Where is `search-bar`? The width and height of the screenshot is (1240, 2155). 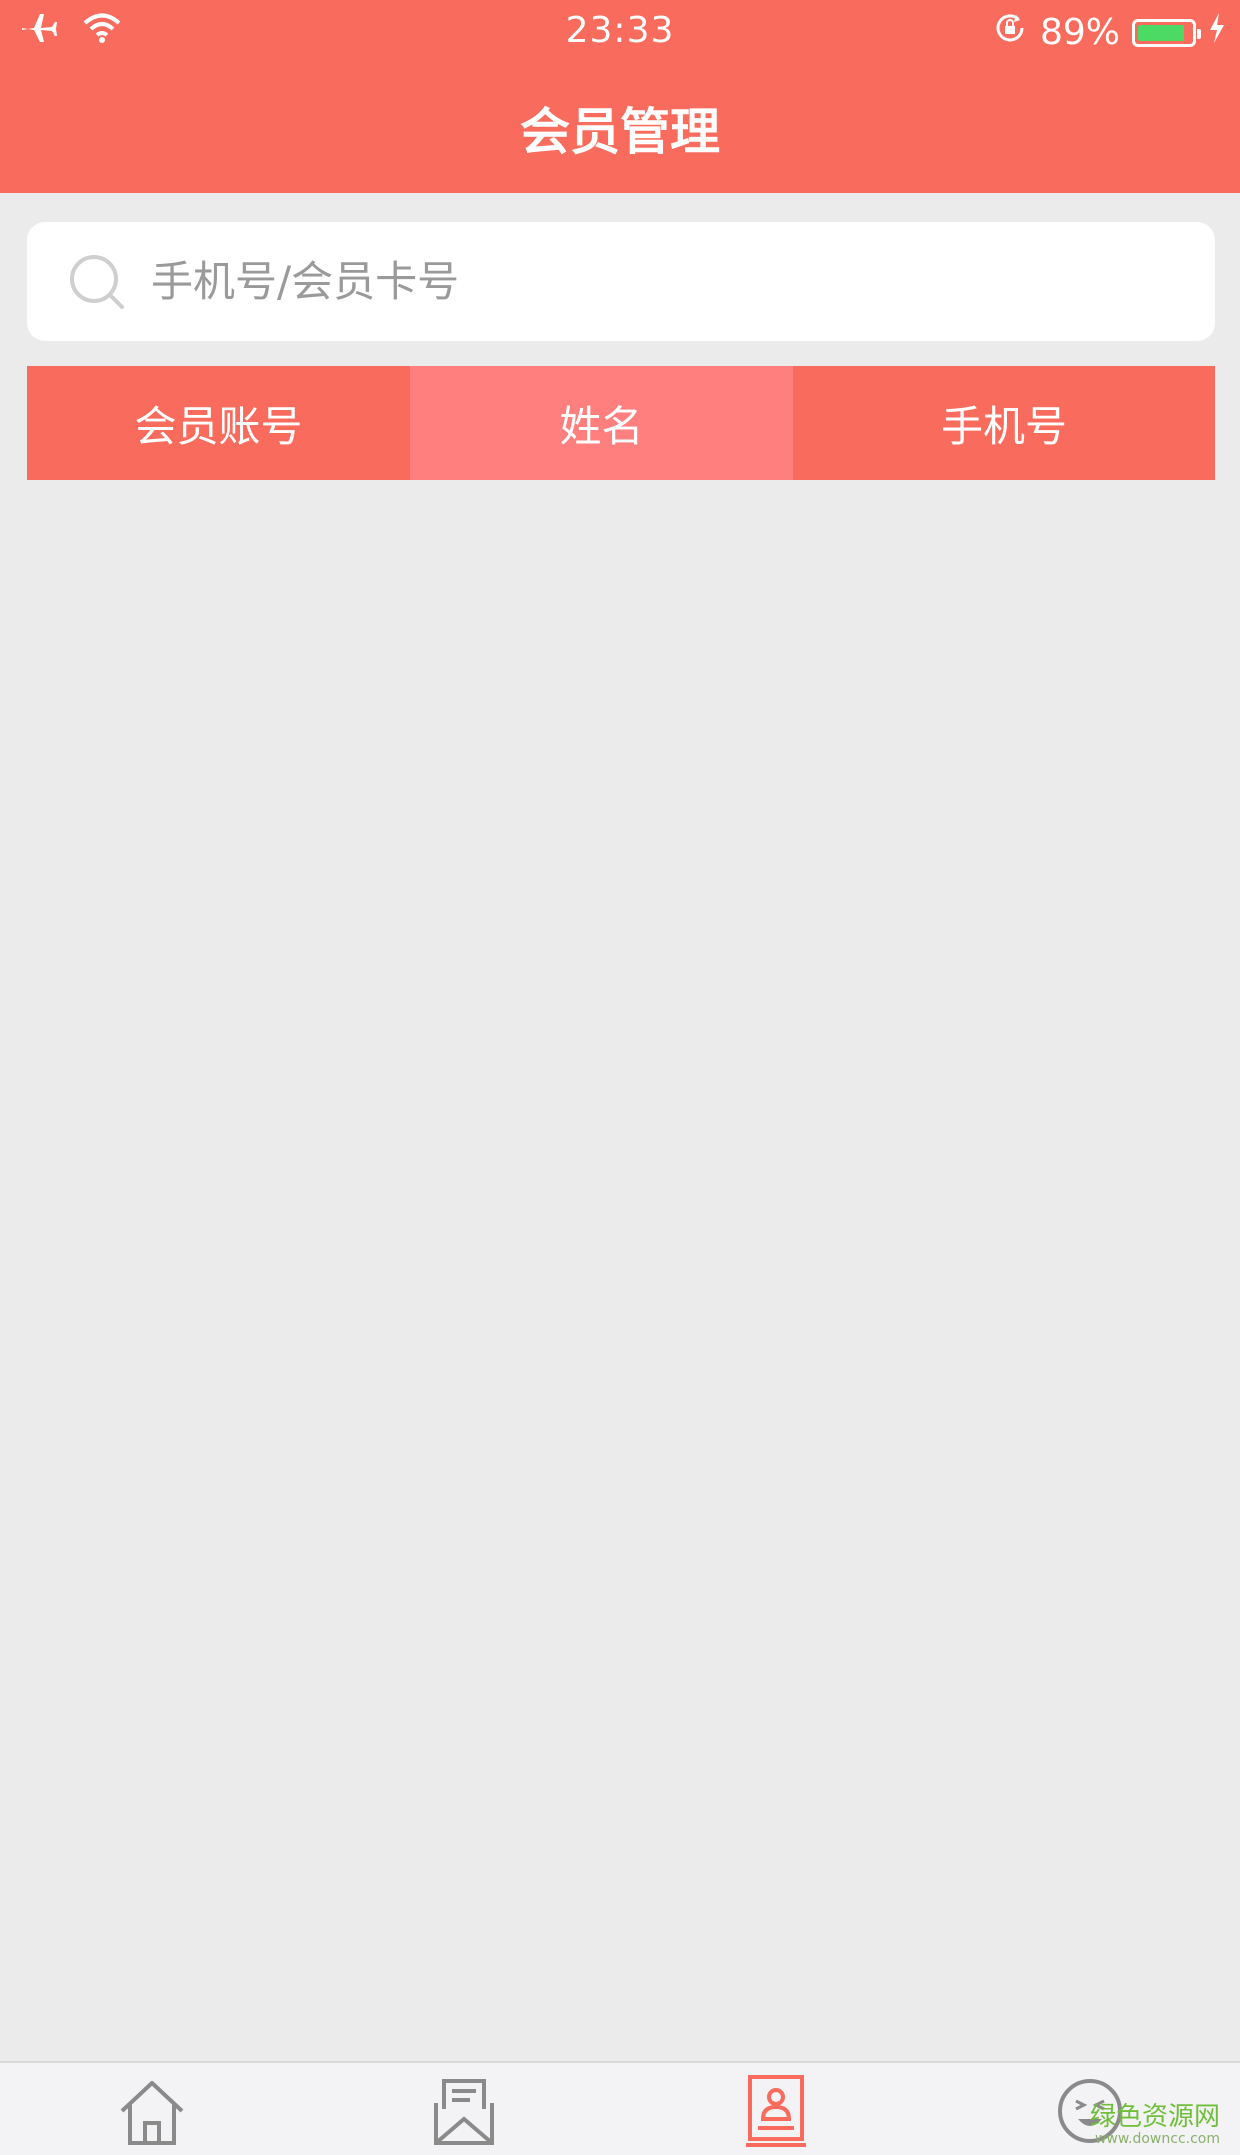 search-bar is located at coordinates (621, 281).